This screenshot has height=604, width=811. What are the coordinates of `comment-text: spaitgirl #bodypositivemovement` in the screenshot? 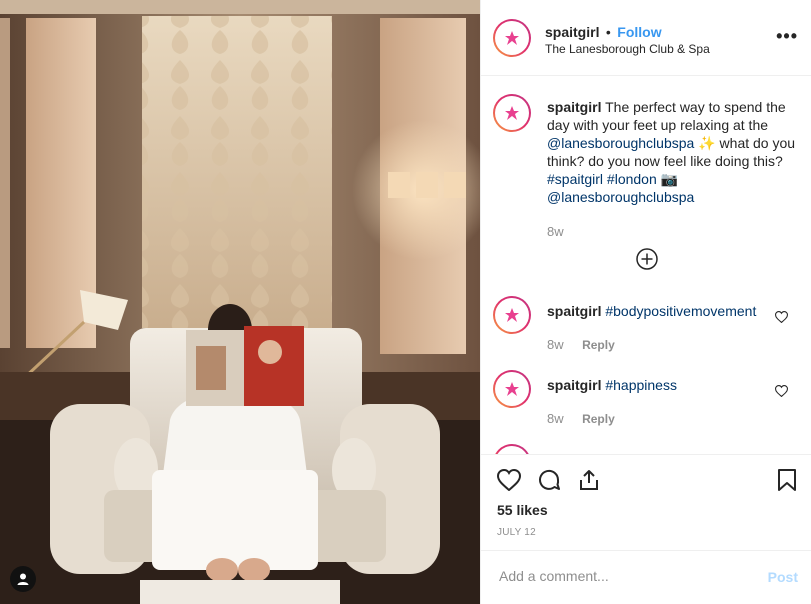 It's located at (657, 311).